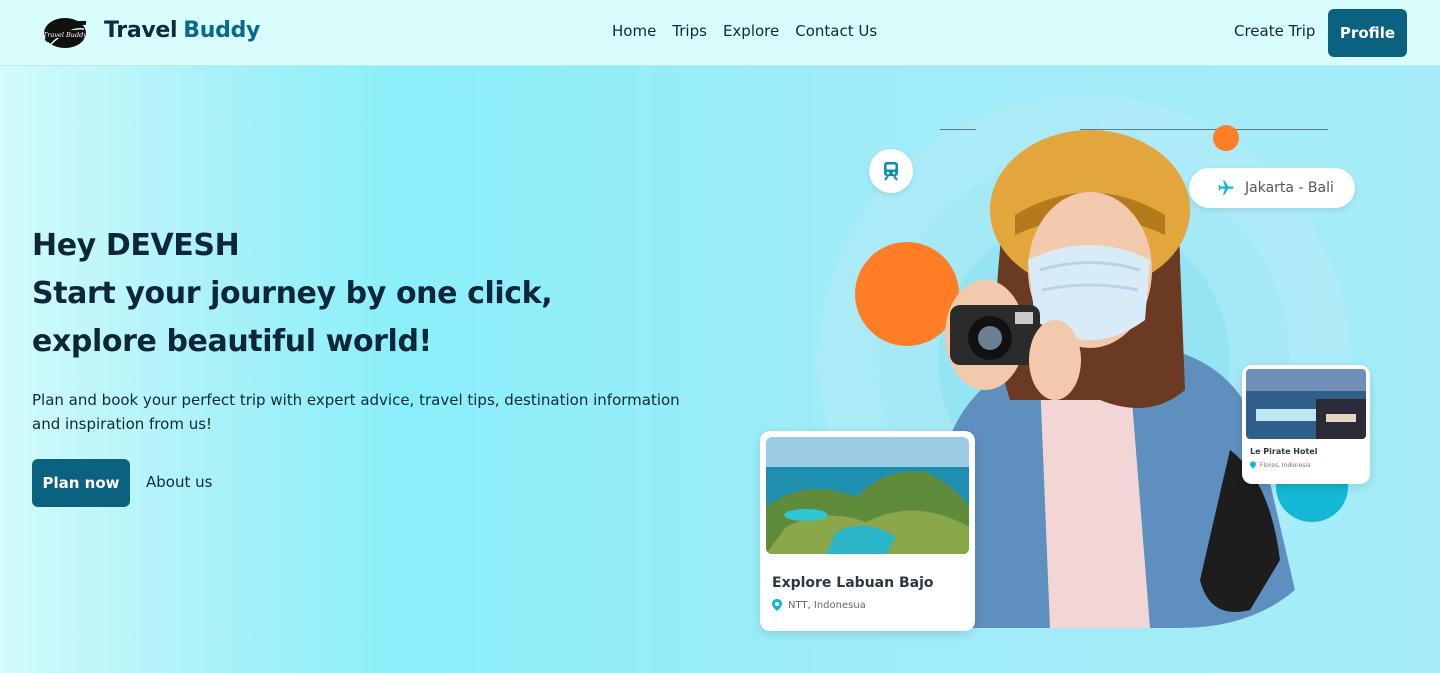 This screenshot has width=1440, height=673. What do you see at coordinates (827, 605) in the screenshot?
I see `card-location-text: NTT, Indonesua` at bounding box center [827, 605].